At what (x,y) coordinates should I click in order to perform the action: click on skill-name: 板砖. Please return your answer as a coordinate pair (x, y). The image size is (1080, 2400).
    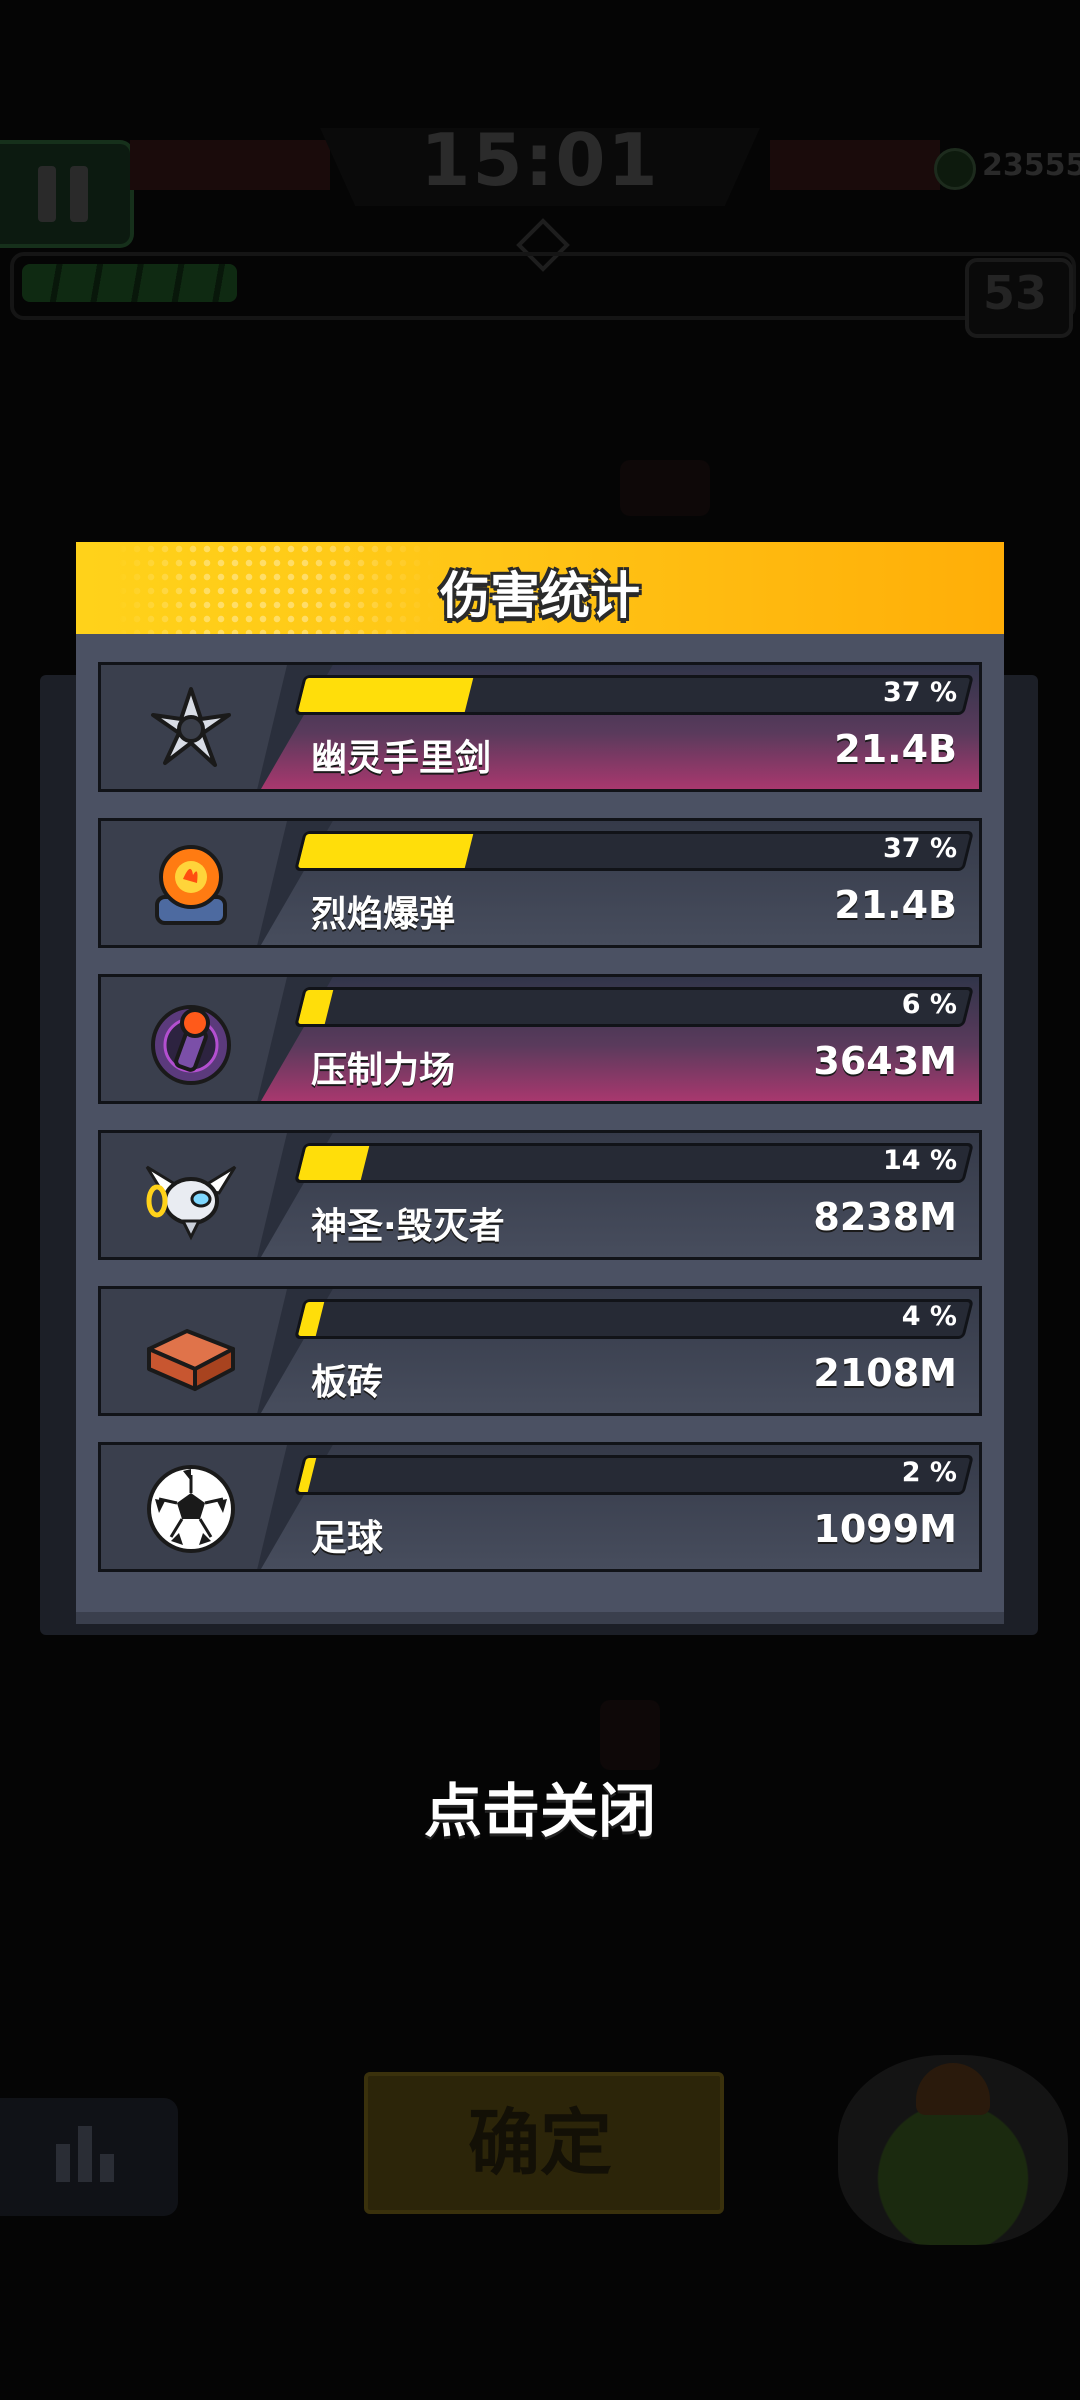
    Looking at the image, I should click on (347, 1382).